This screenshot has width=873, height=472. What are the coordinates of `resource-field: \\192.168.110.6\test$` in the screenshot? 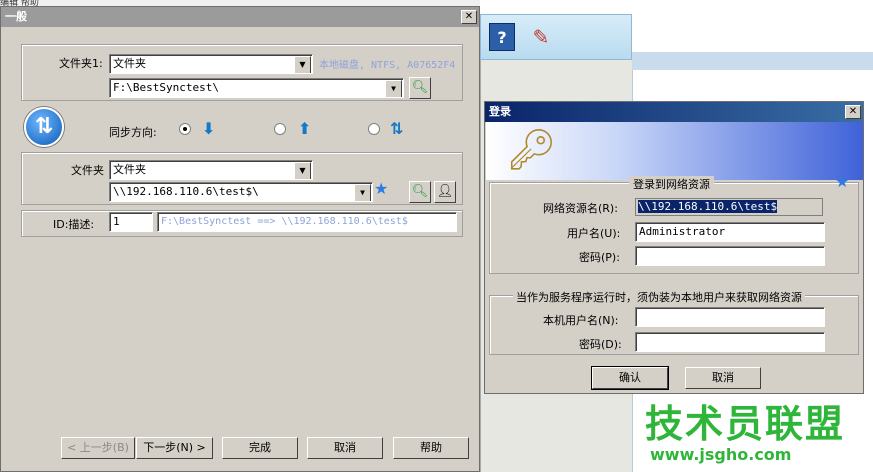 It's located at (729, 207).